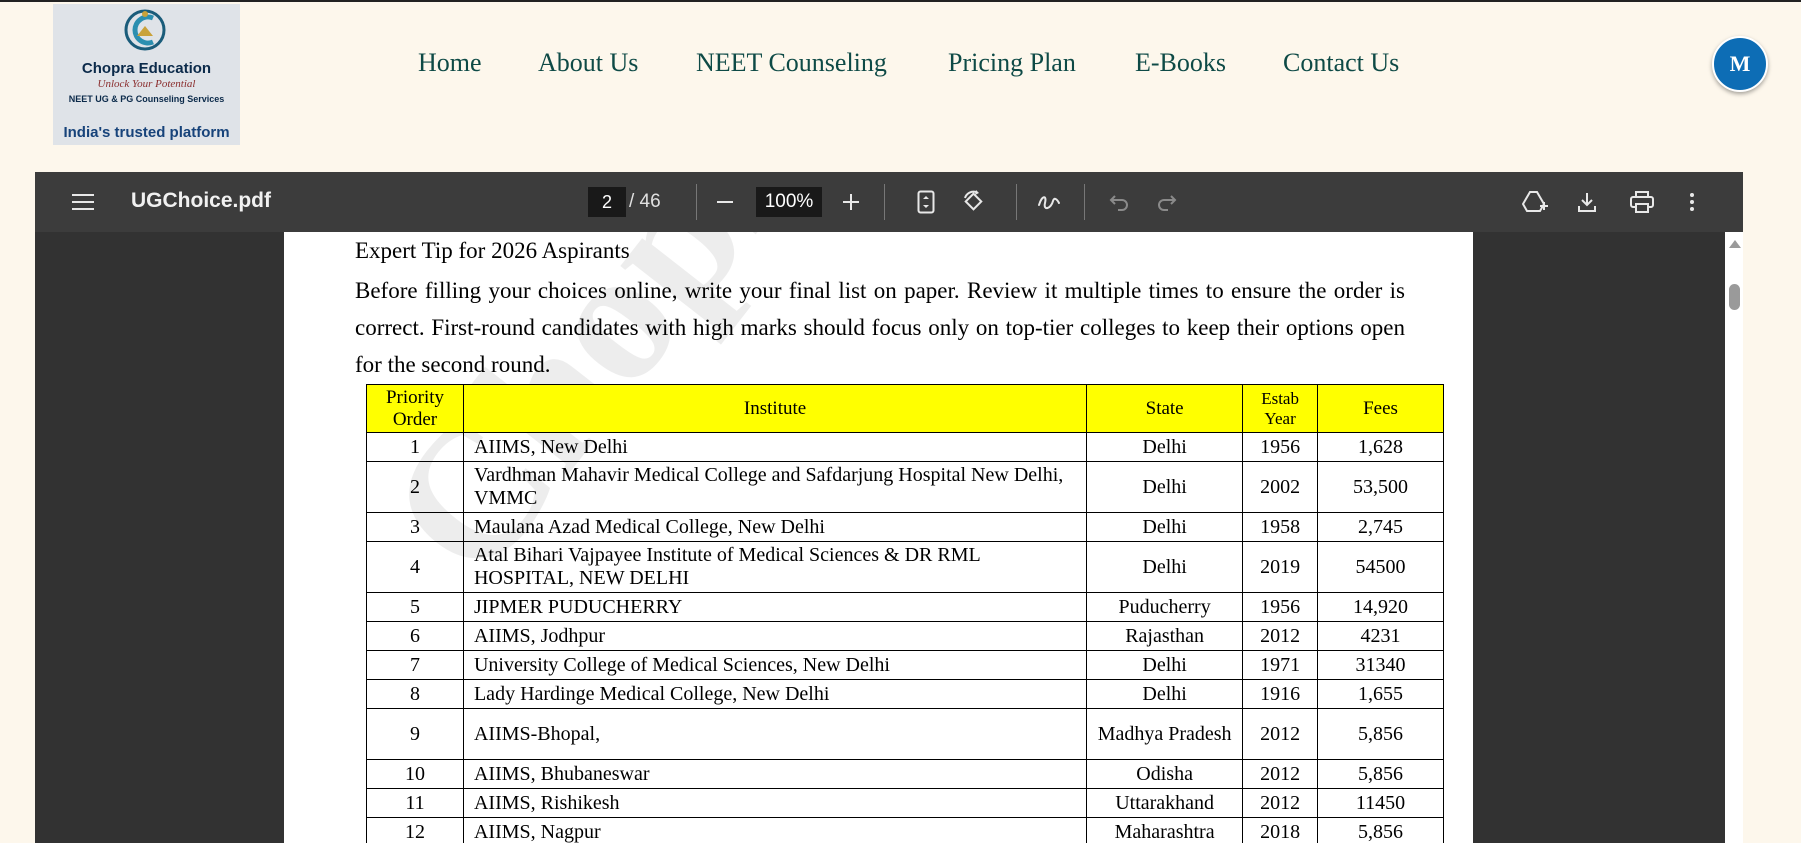 This screenshot has width=1801, height=843. I want to click on estab-year-cell: 1916, so click(1280, 694).